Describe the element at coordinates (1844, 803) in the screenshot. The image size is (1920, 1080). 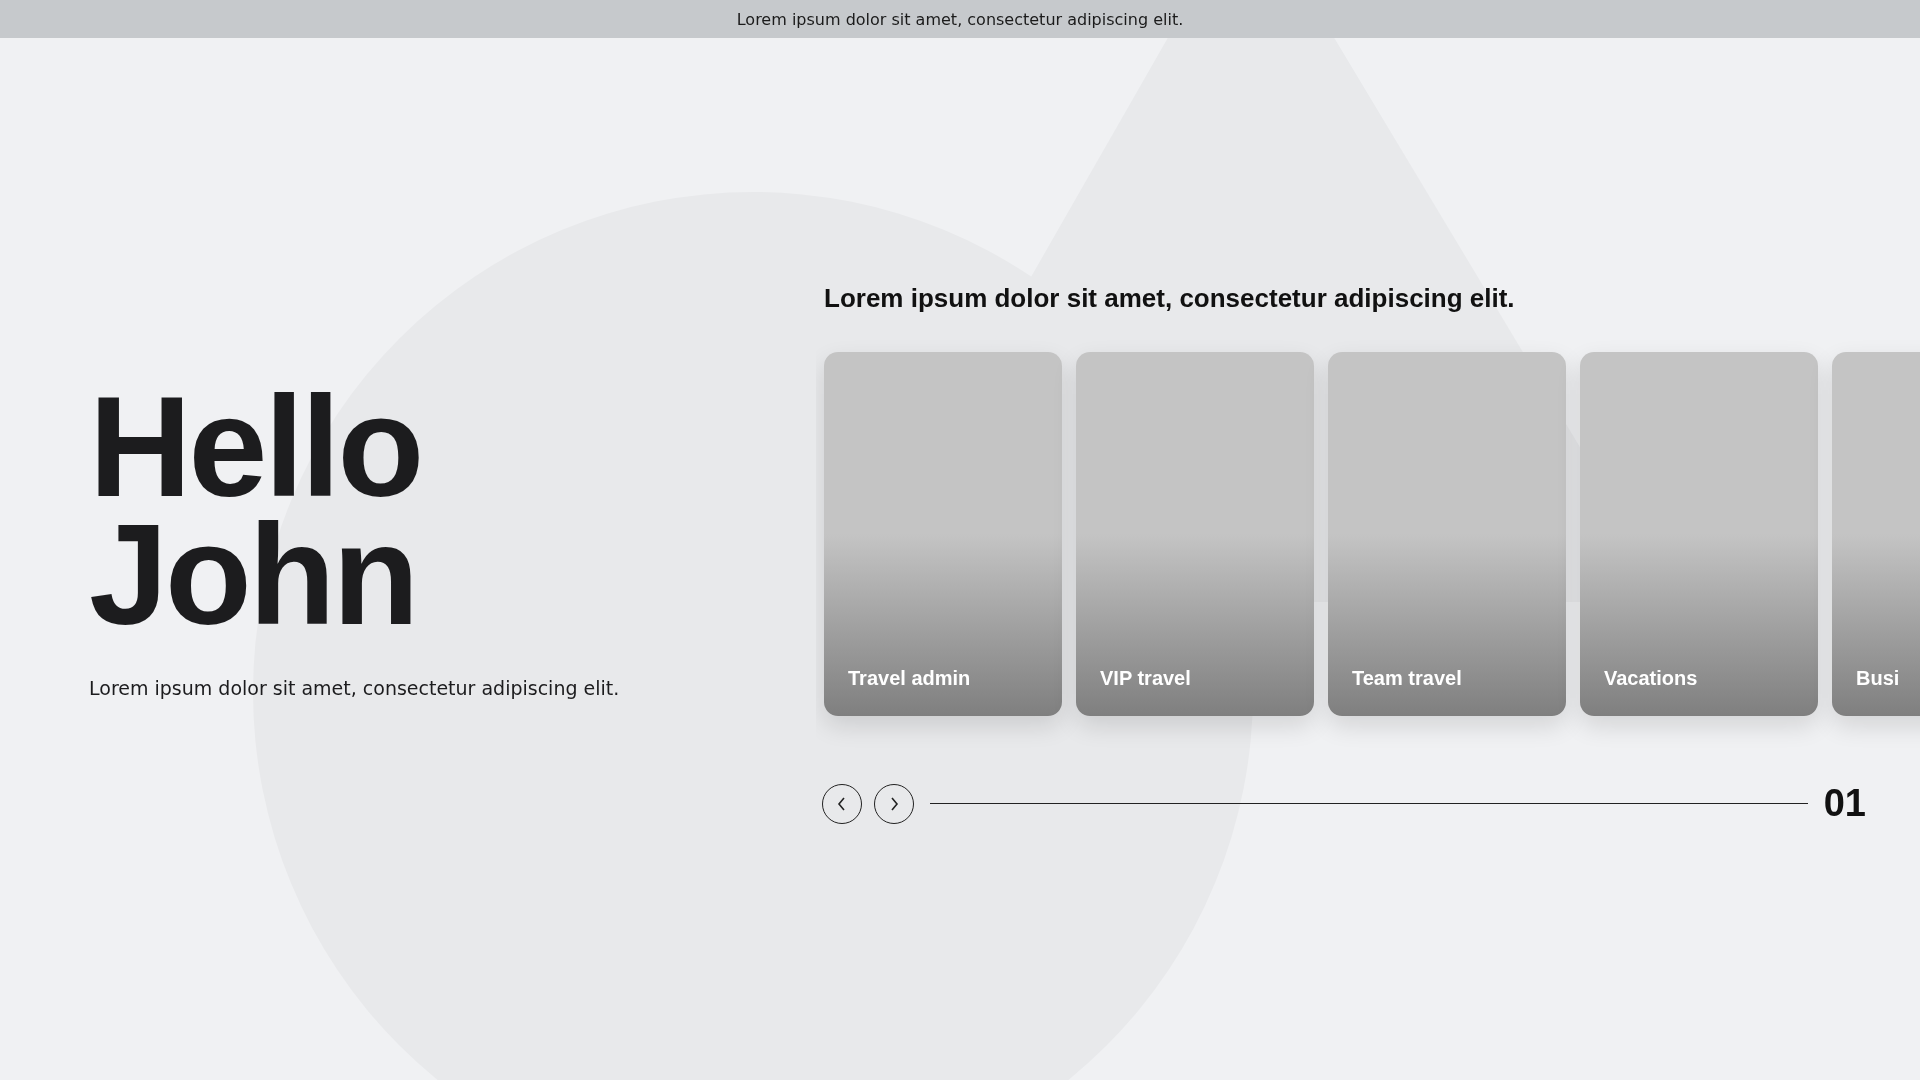
I see `page-number: 01` at that location.